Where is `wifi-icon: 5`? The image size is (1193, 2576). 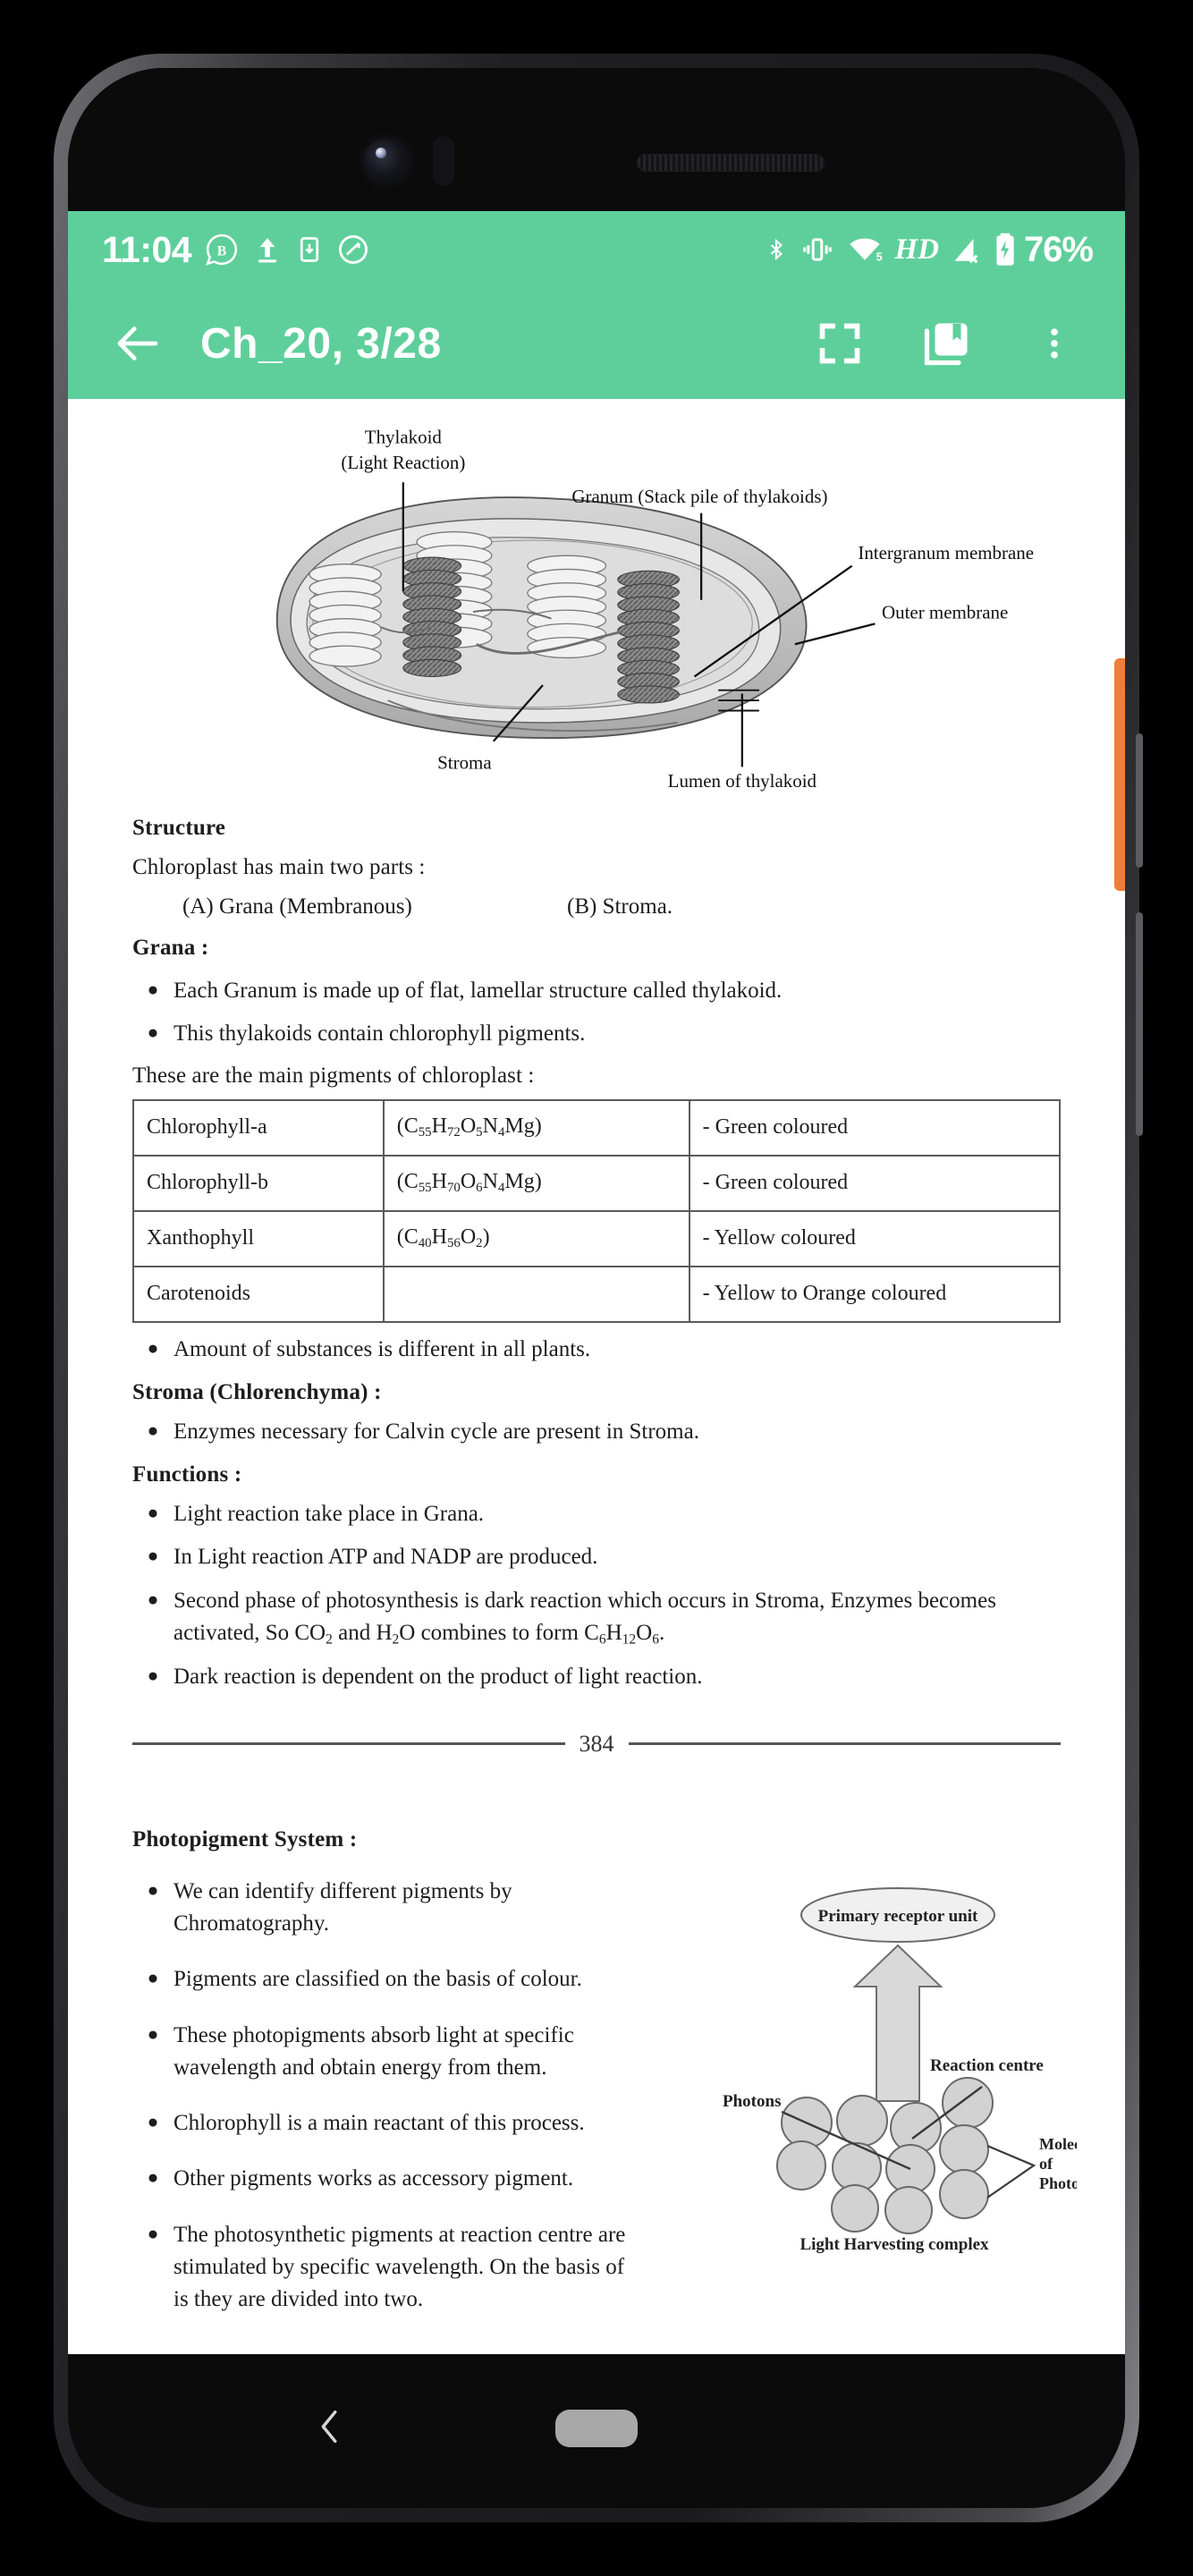
wifi-icon: 5 is located at coordinates (867, 251).